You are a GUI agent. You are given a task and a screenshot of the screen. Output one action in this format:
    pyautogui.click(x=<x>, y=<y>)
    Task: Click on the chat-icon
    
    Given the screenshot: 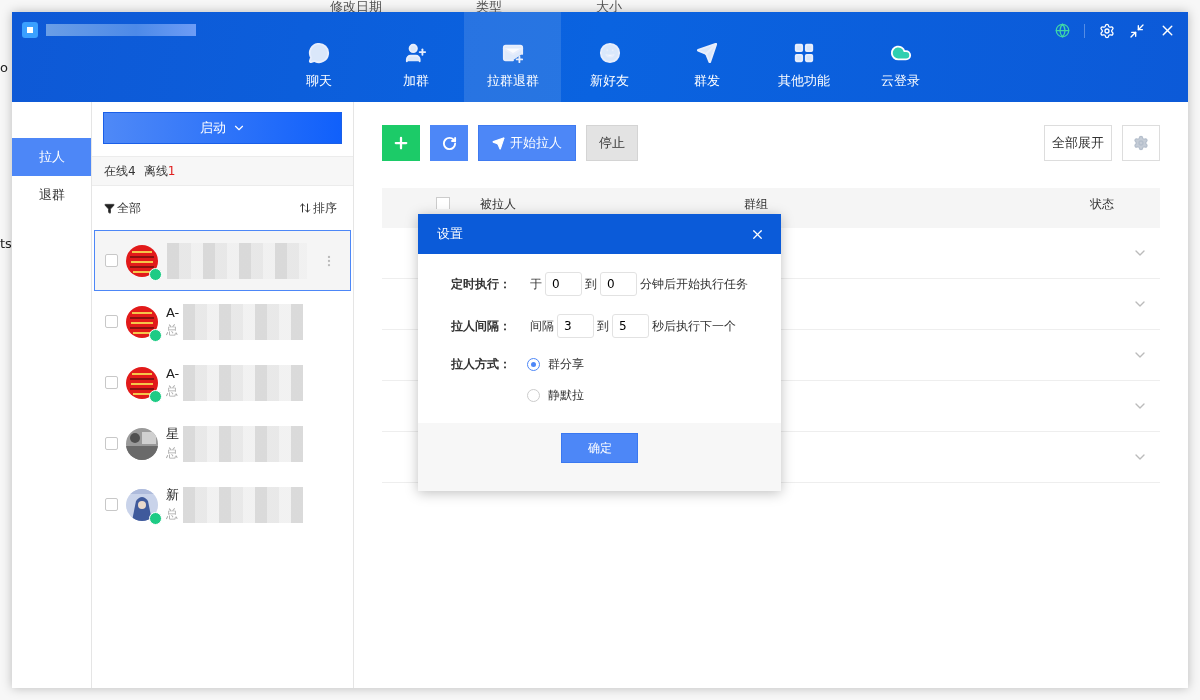 What is the action you would take?
    pyautogui.click(x=318, y=53)
    